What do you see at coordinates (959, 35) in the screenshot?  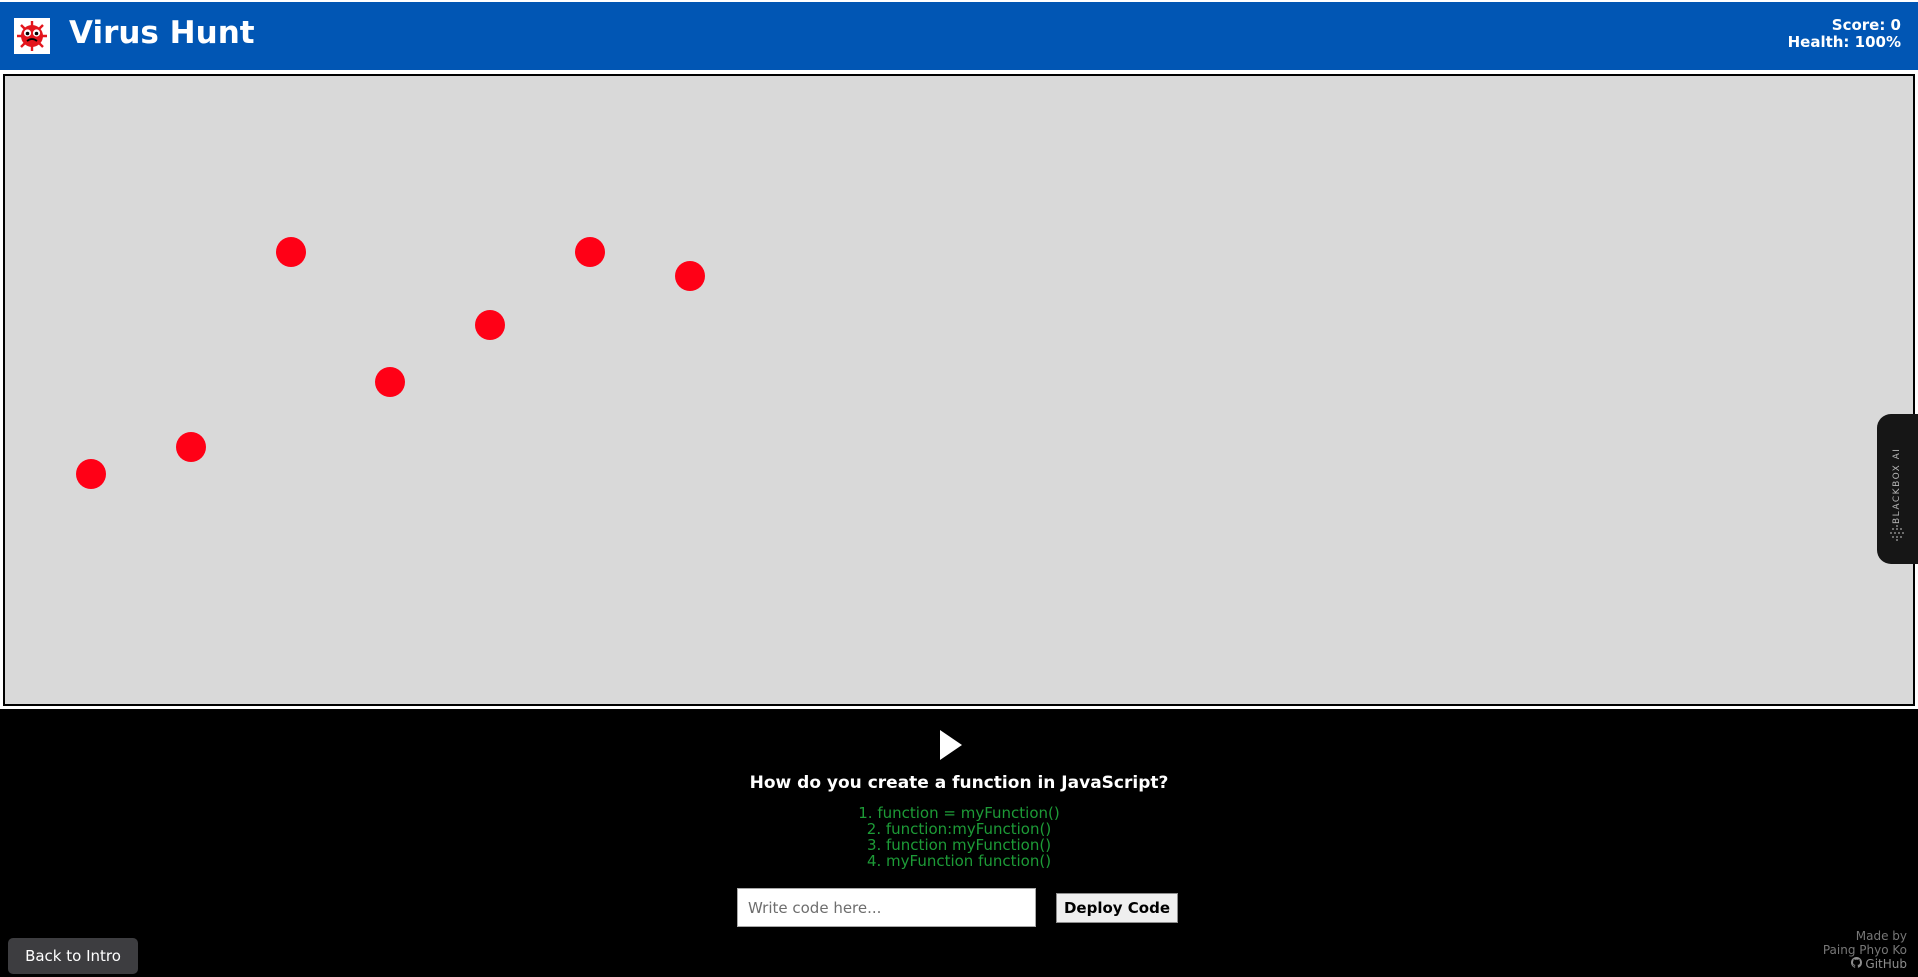 I see `header-bar: Virus Hunt Score: 0 Health: 100%` at bounding box center [959, 35].